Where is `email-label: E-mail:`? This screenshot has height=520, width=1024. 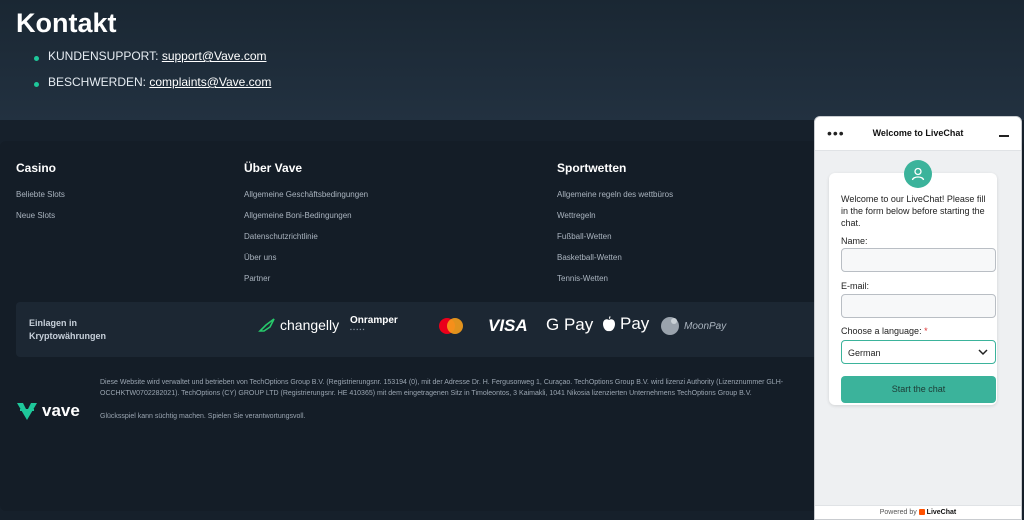
email-label: E-mail: is located at coordinates (855, 286).